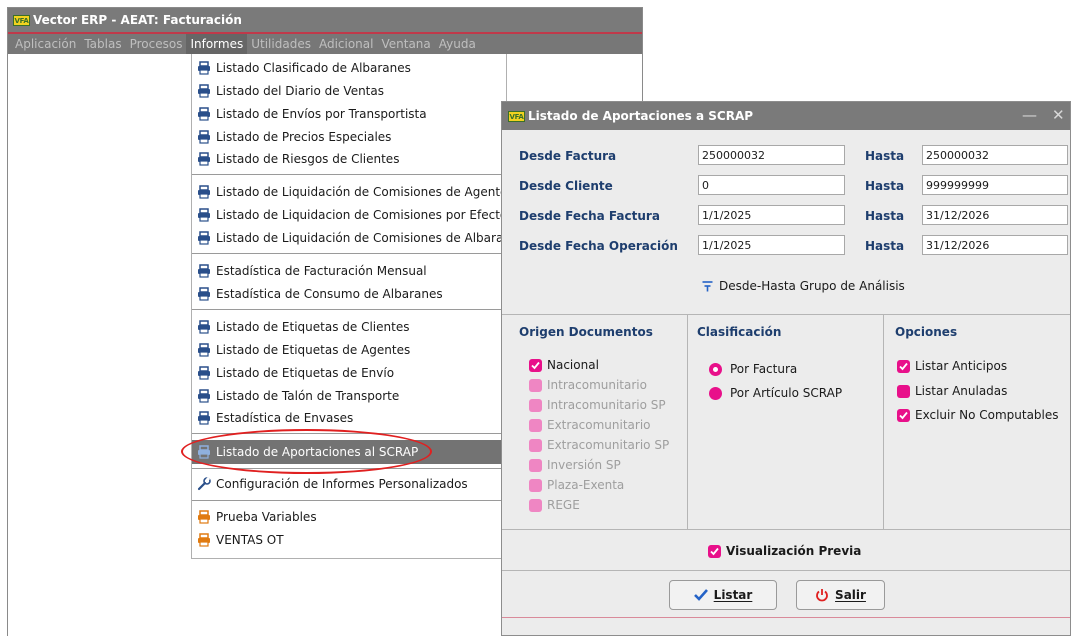  Describe the element at coordinates (137, 20) in the screenshot. I see `window-title: Vector ERP - AEAT: Facturación` at that location.